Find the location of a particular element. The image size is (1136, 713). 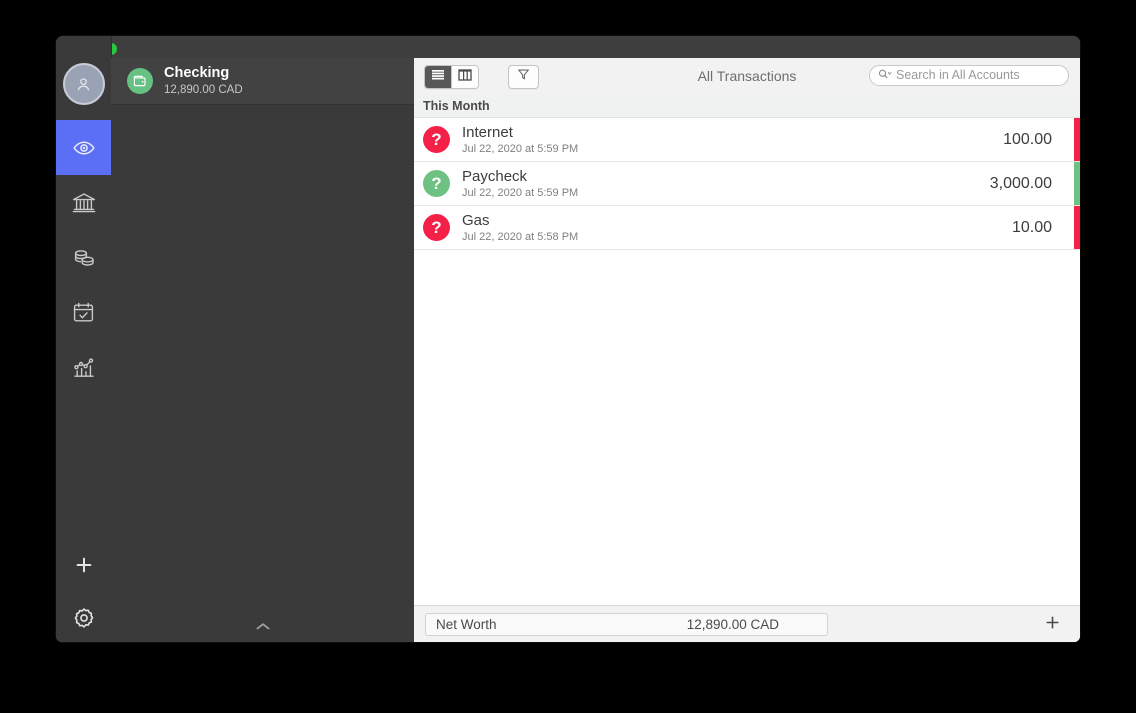

transaction-amount: 100.00 is located at coordinates (1027, 139).